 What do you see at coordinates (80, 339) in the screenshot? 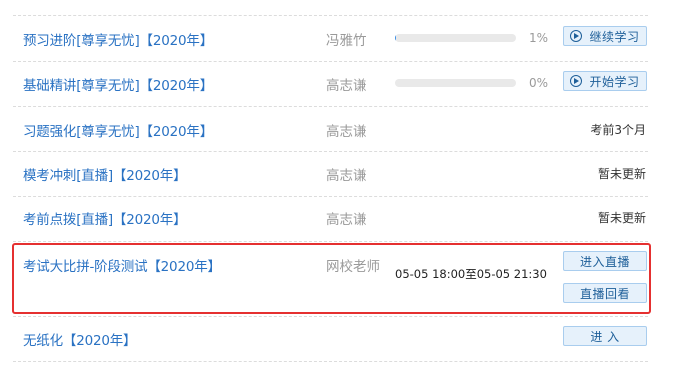
I see `course-title-link: 无纸化【2020年】` at bounding box center [80, 339].